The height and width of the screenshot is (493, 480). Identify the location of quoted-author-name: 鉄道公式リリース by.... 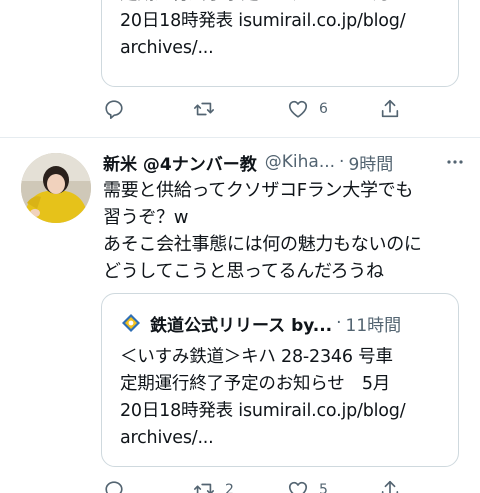
(241, 325).